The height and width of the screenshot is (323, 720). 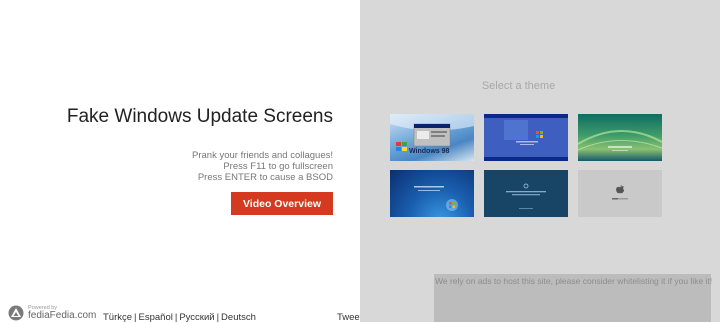 What do you see at coordinates (436, 198) in the screenshot?
I see `windows-7-screen-icon` at bounding box center [436, 198].